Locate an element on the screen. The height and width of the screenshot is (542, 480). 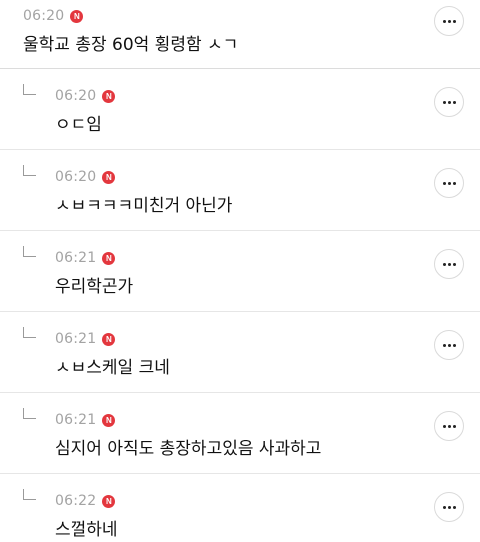
reply-item: 06:22 N 스껄하네 is located at coordinates (240, 508).